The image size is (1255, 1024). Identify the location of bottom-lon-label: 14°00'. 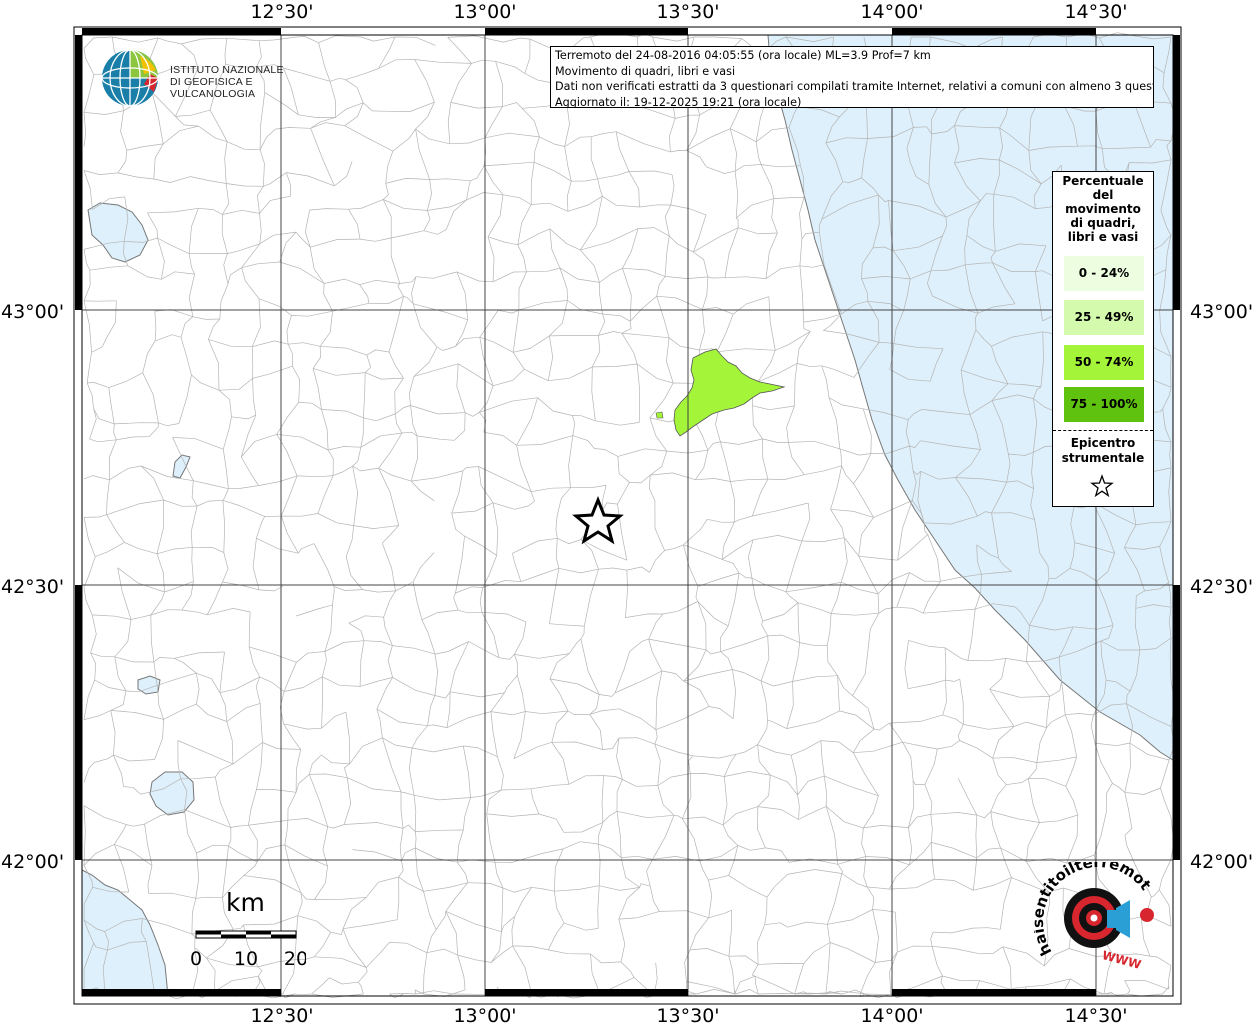
(891, 1014).